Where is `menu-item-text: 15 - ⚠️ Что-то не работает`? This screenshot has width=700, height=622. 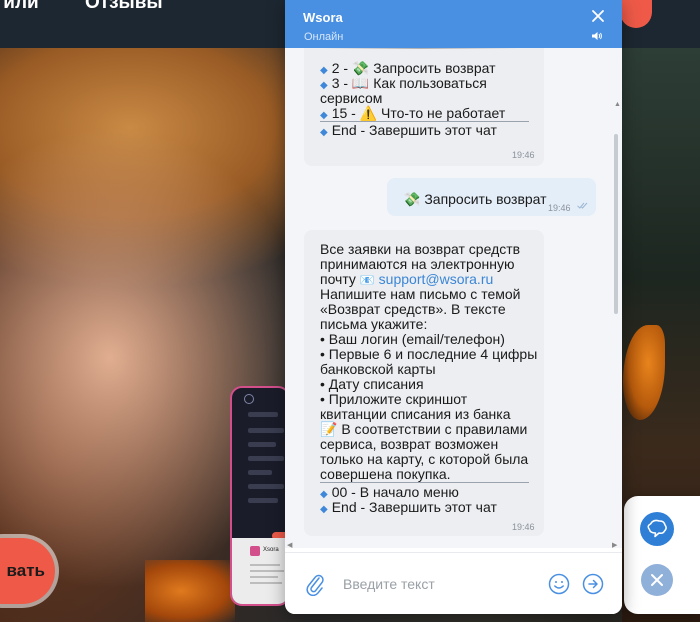
menu-item-text: 15 - ⚠️ Что-то не работает is located at coordinates (418, 113).